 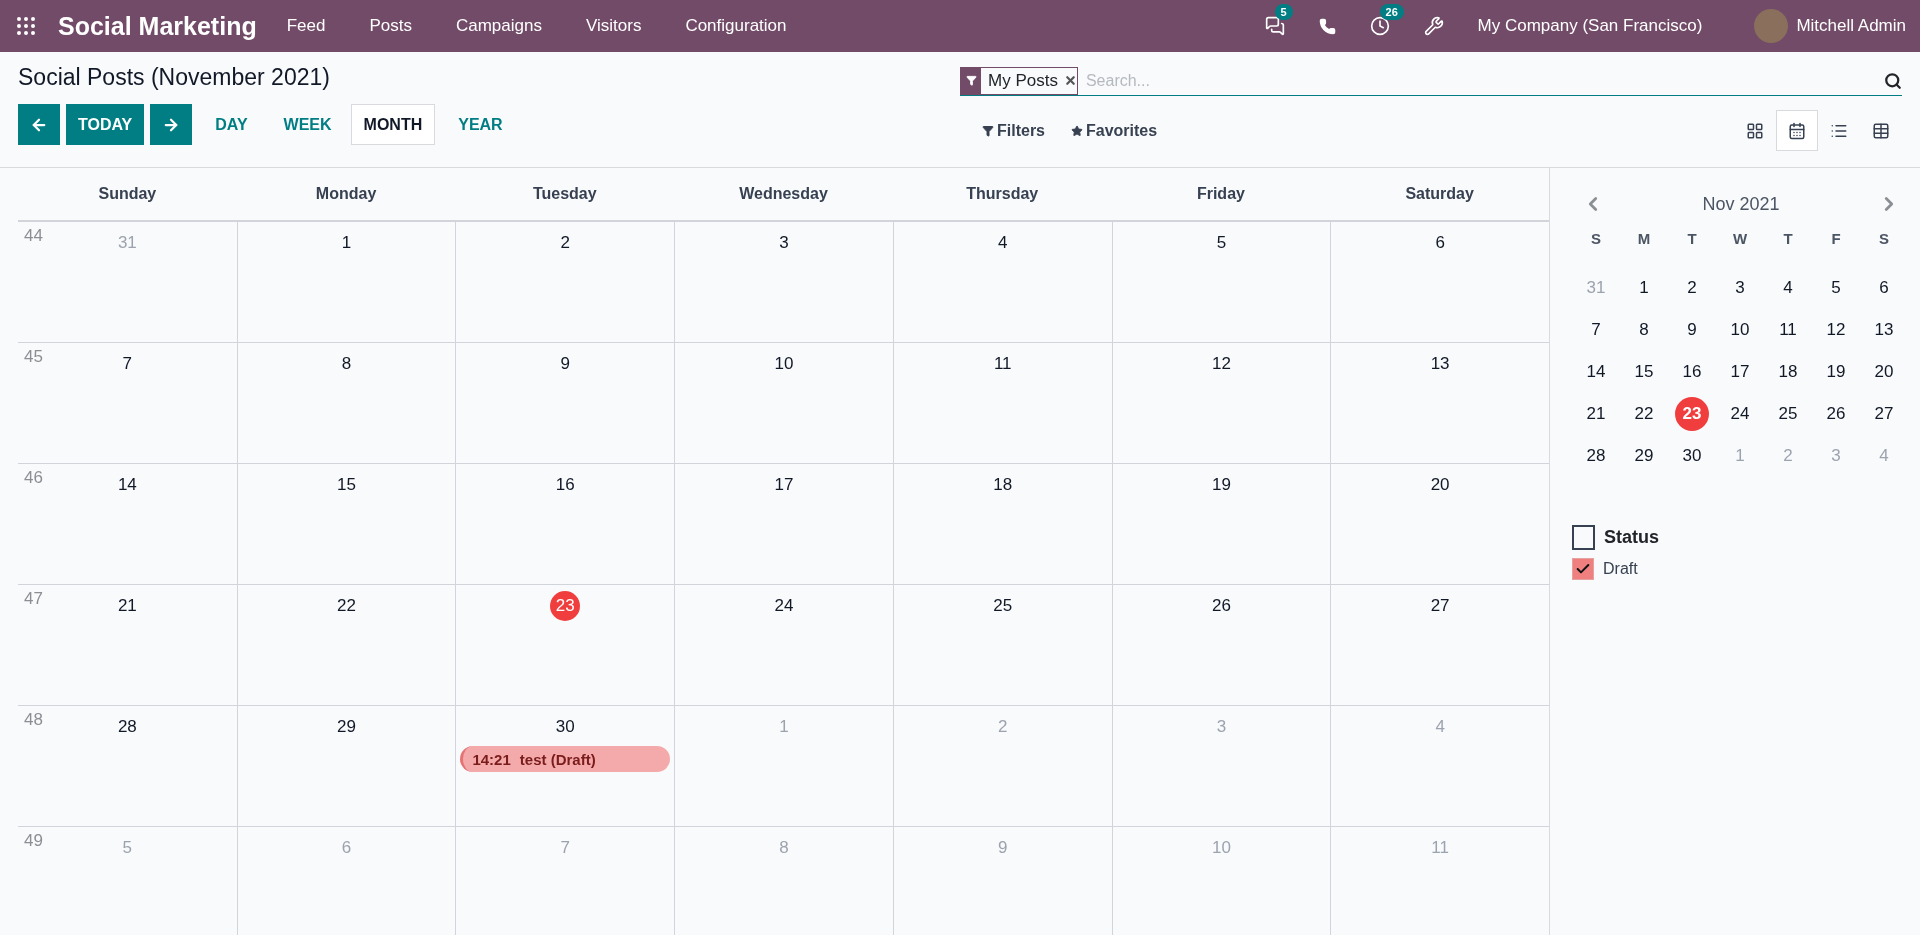 What do you see at coordinates (127, 524) in the screenshot?
I see `day-cell: 46 14` at bounding box center [127, 524].